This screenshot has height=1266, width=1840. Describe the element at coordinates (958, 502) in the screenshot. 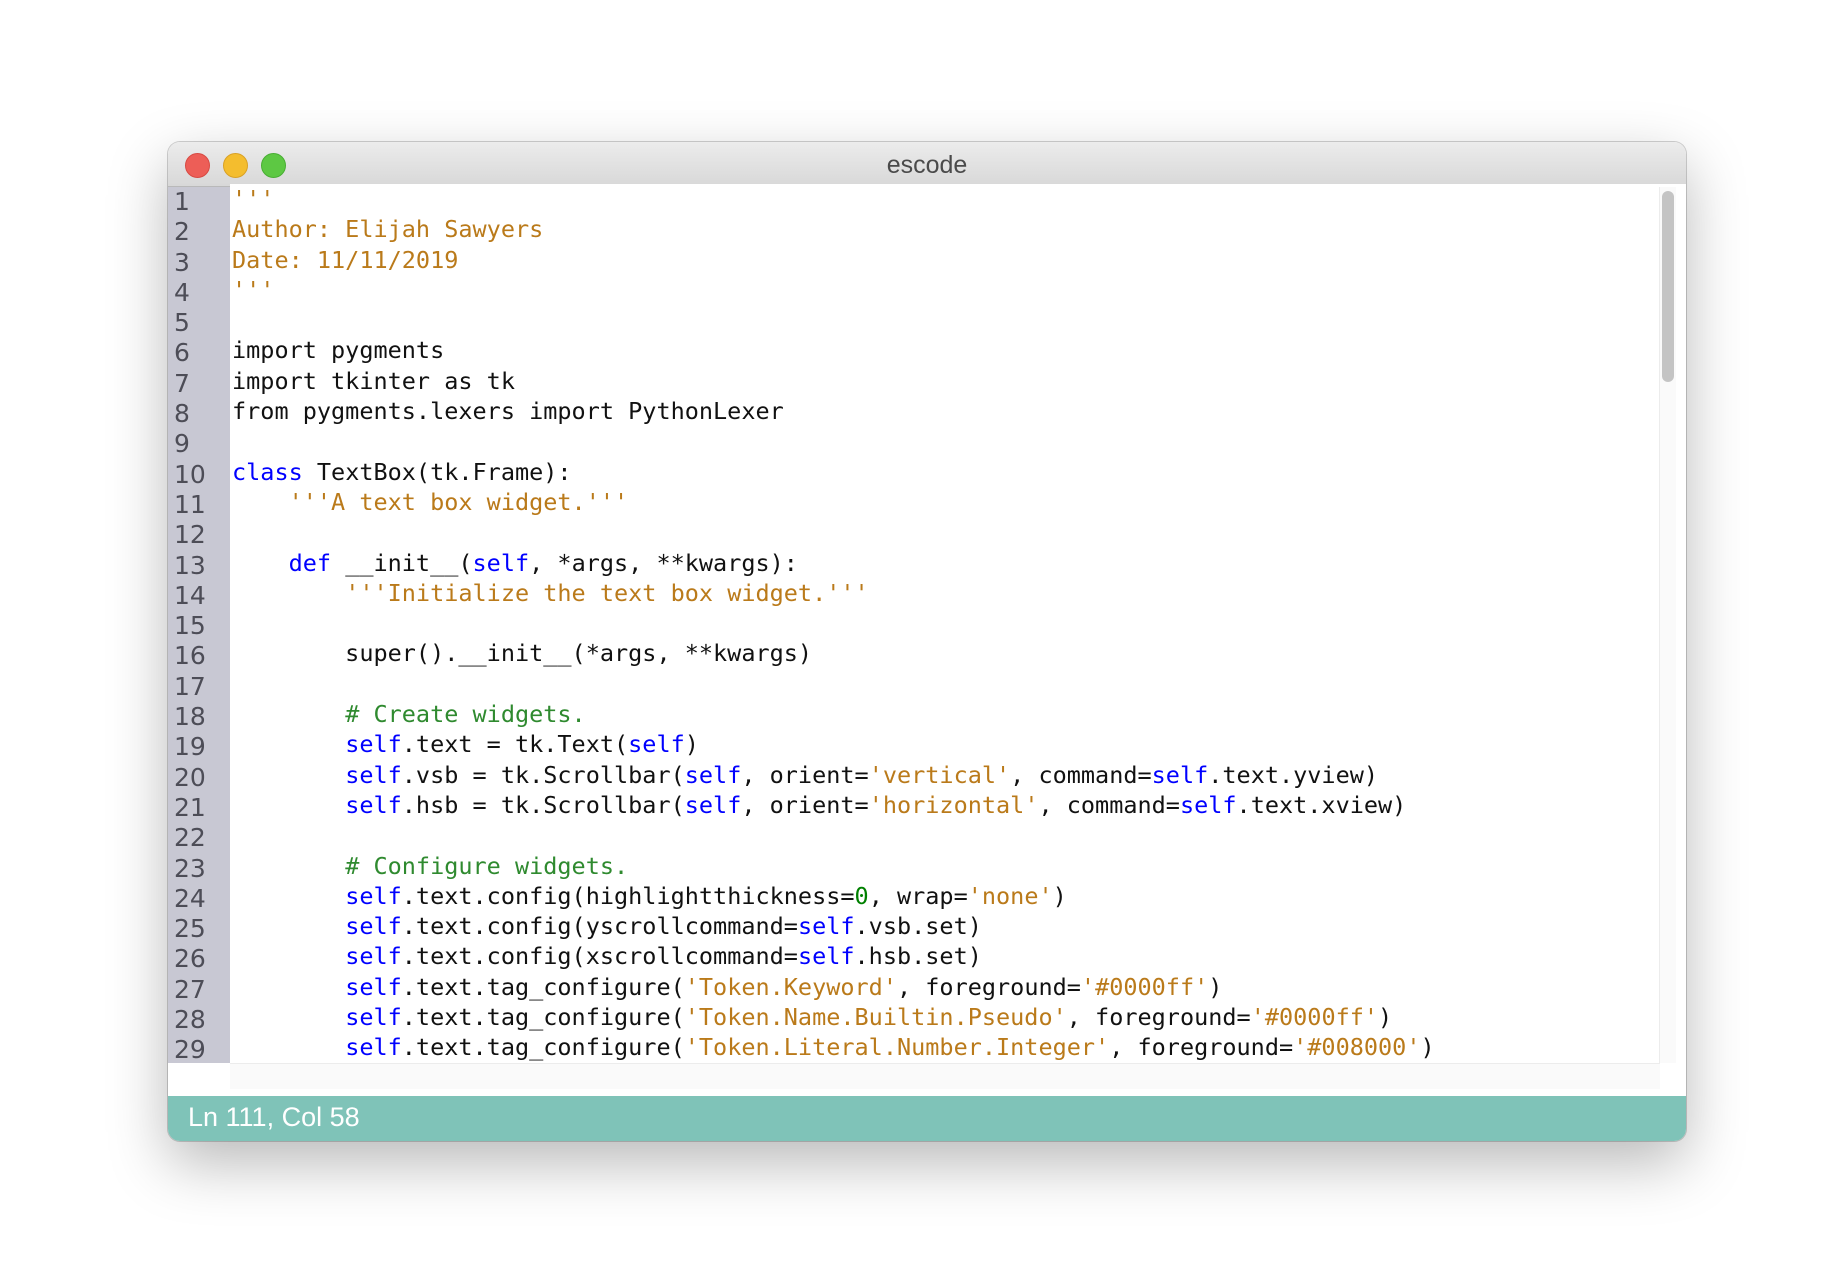

I see `code-line: '''A text box widget.'''` at that location.